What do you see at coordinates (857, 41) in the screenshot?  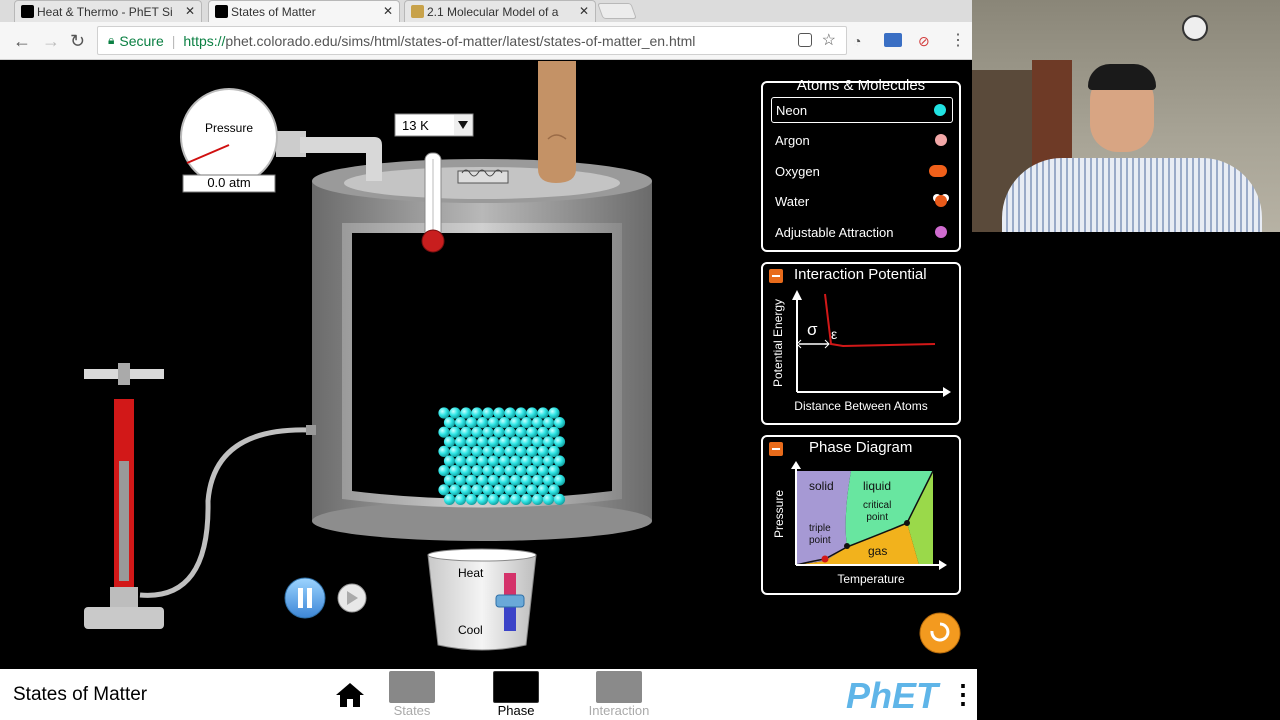 I see `speed-dial-icon: ◔` at bounding box center [857, 41].